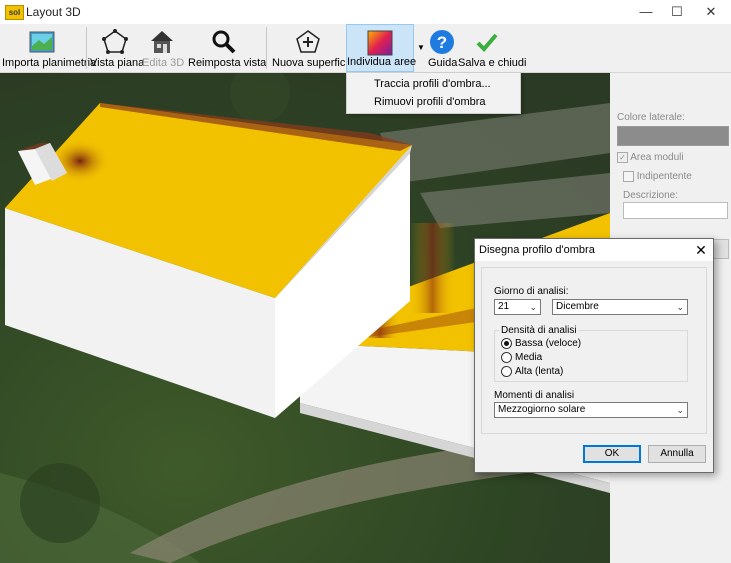 The height and width of the screenshot is (563, 731). I want to click on moments-value: Mezzogiorno solare, so click(542, 409).